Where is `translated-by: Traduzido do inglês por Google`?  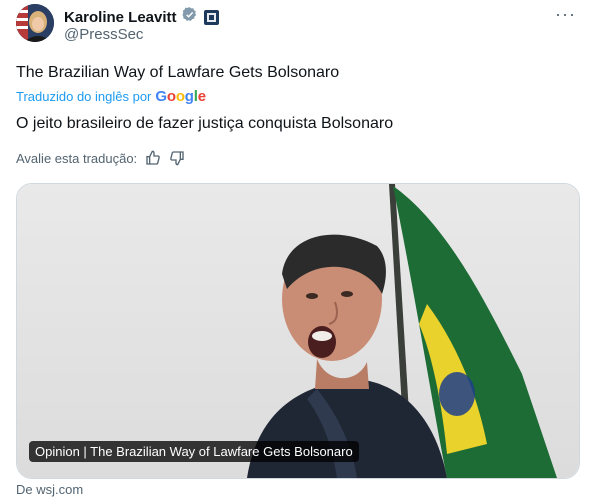
translated-by: Traduzido do inglês por Google is located at coordinates (111, 96).